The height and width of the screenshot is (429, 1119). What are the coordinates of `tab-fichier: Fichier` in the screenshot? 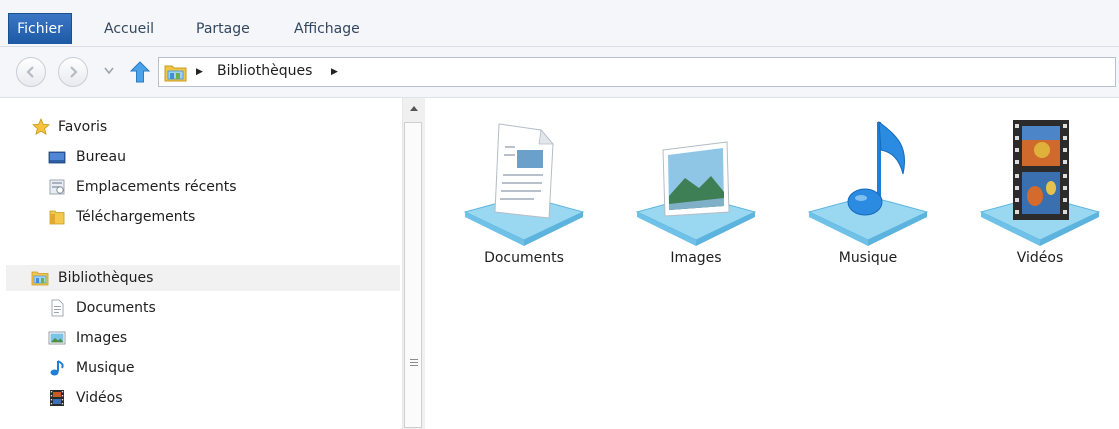 It's located at (40, 28).